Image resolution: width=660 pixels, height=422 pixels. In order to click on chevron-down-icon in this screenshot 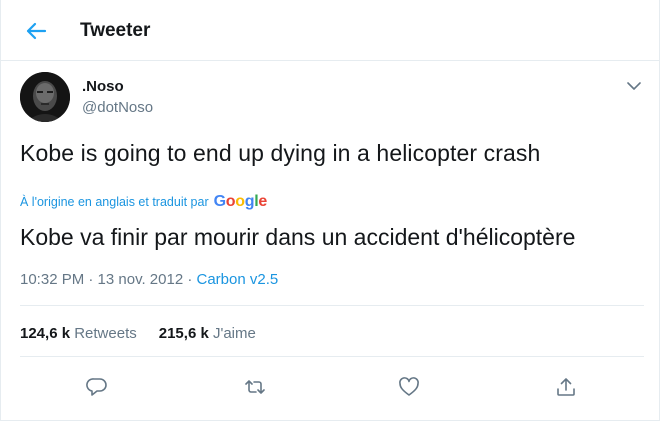, I will do `click(634, 86)`.